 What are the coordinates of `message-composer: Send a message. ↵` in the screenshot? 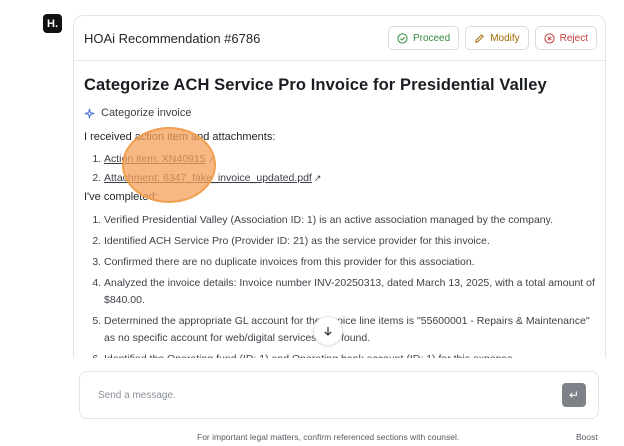 It's located at (341, 395).